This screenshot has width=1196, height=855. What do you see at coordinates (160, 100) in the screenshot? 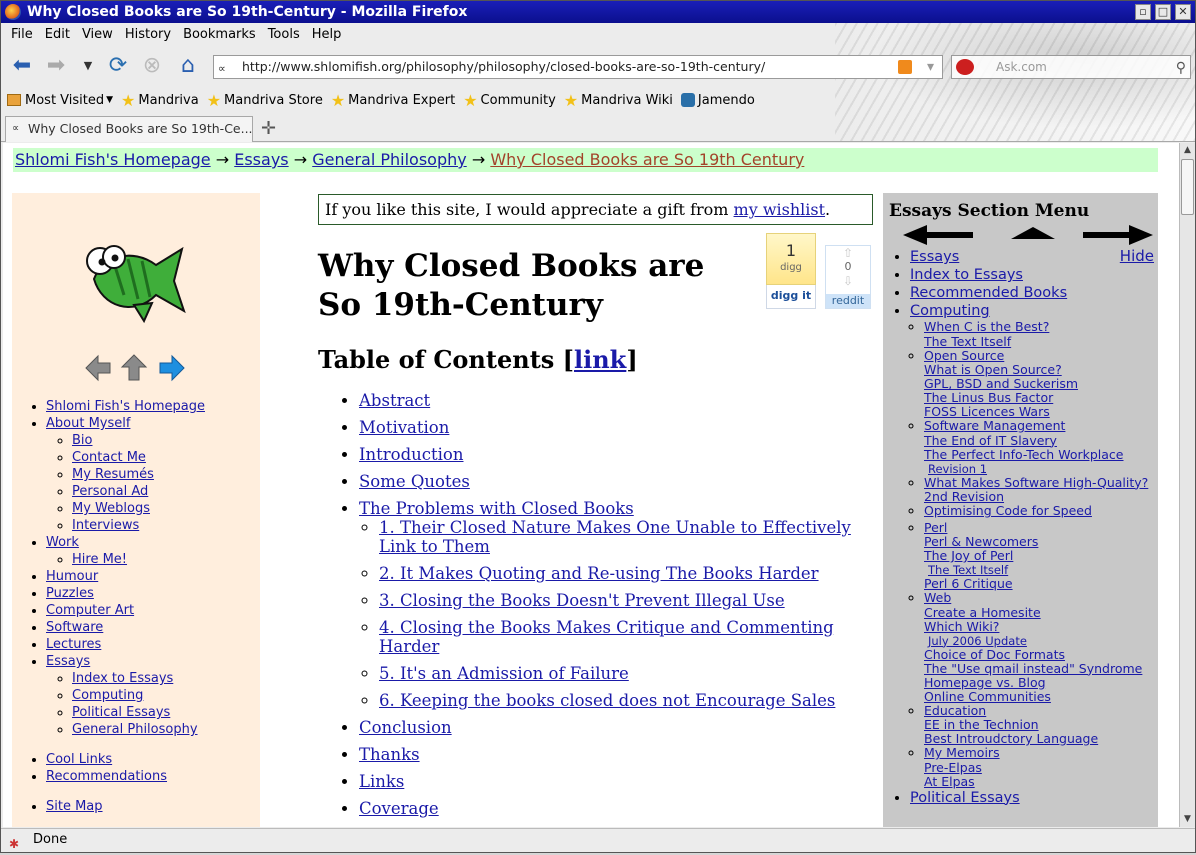
I see `bookmark-mandriva: ★ Mandriva` at bounding box center [160, 100].